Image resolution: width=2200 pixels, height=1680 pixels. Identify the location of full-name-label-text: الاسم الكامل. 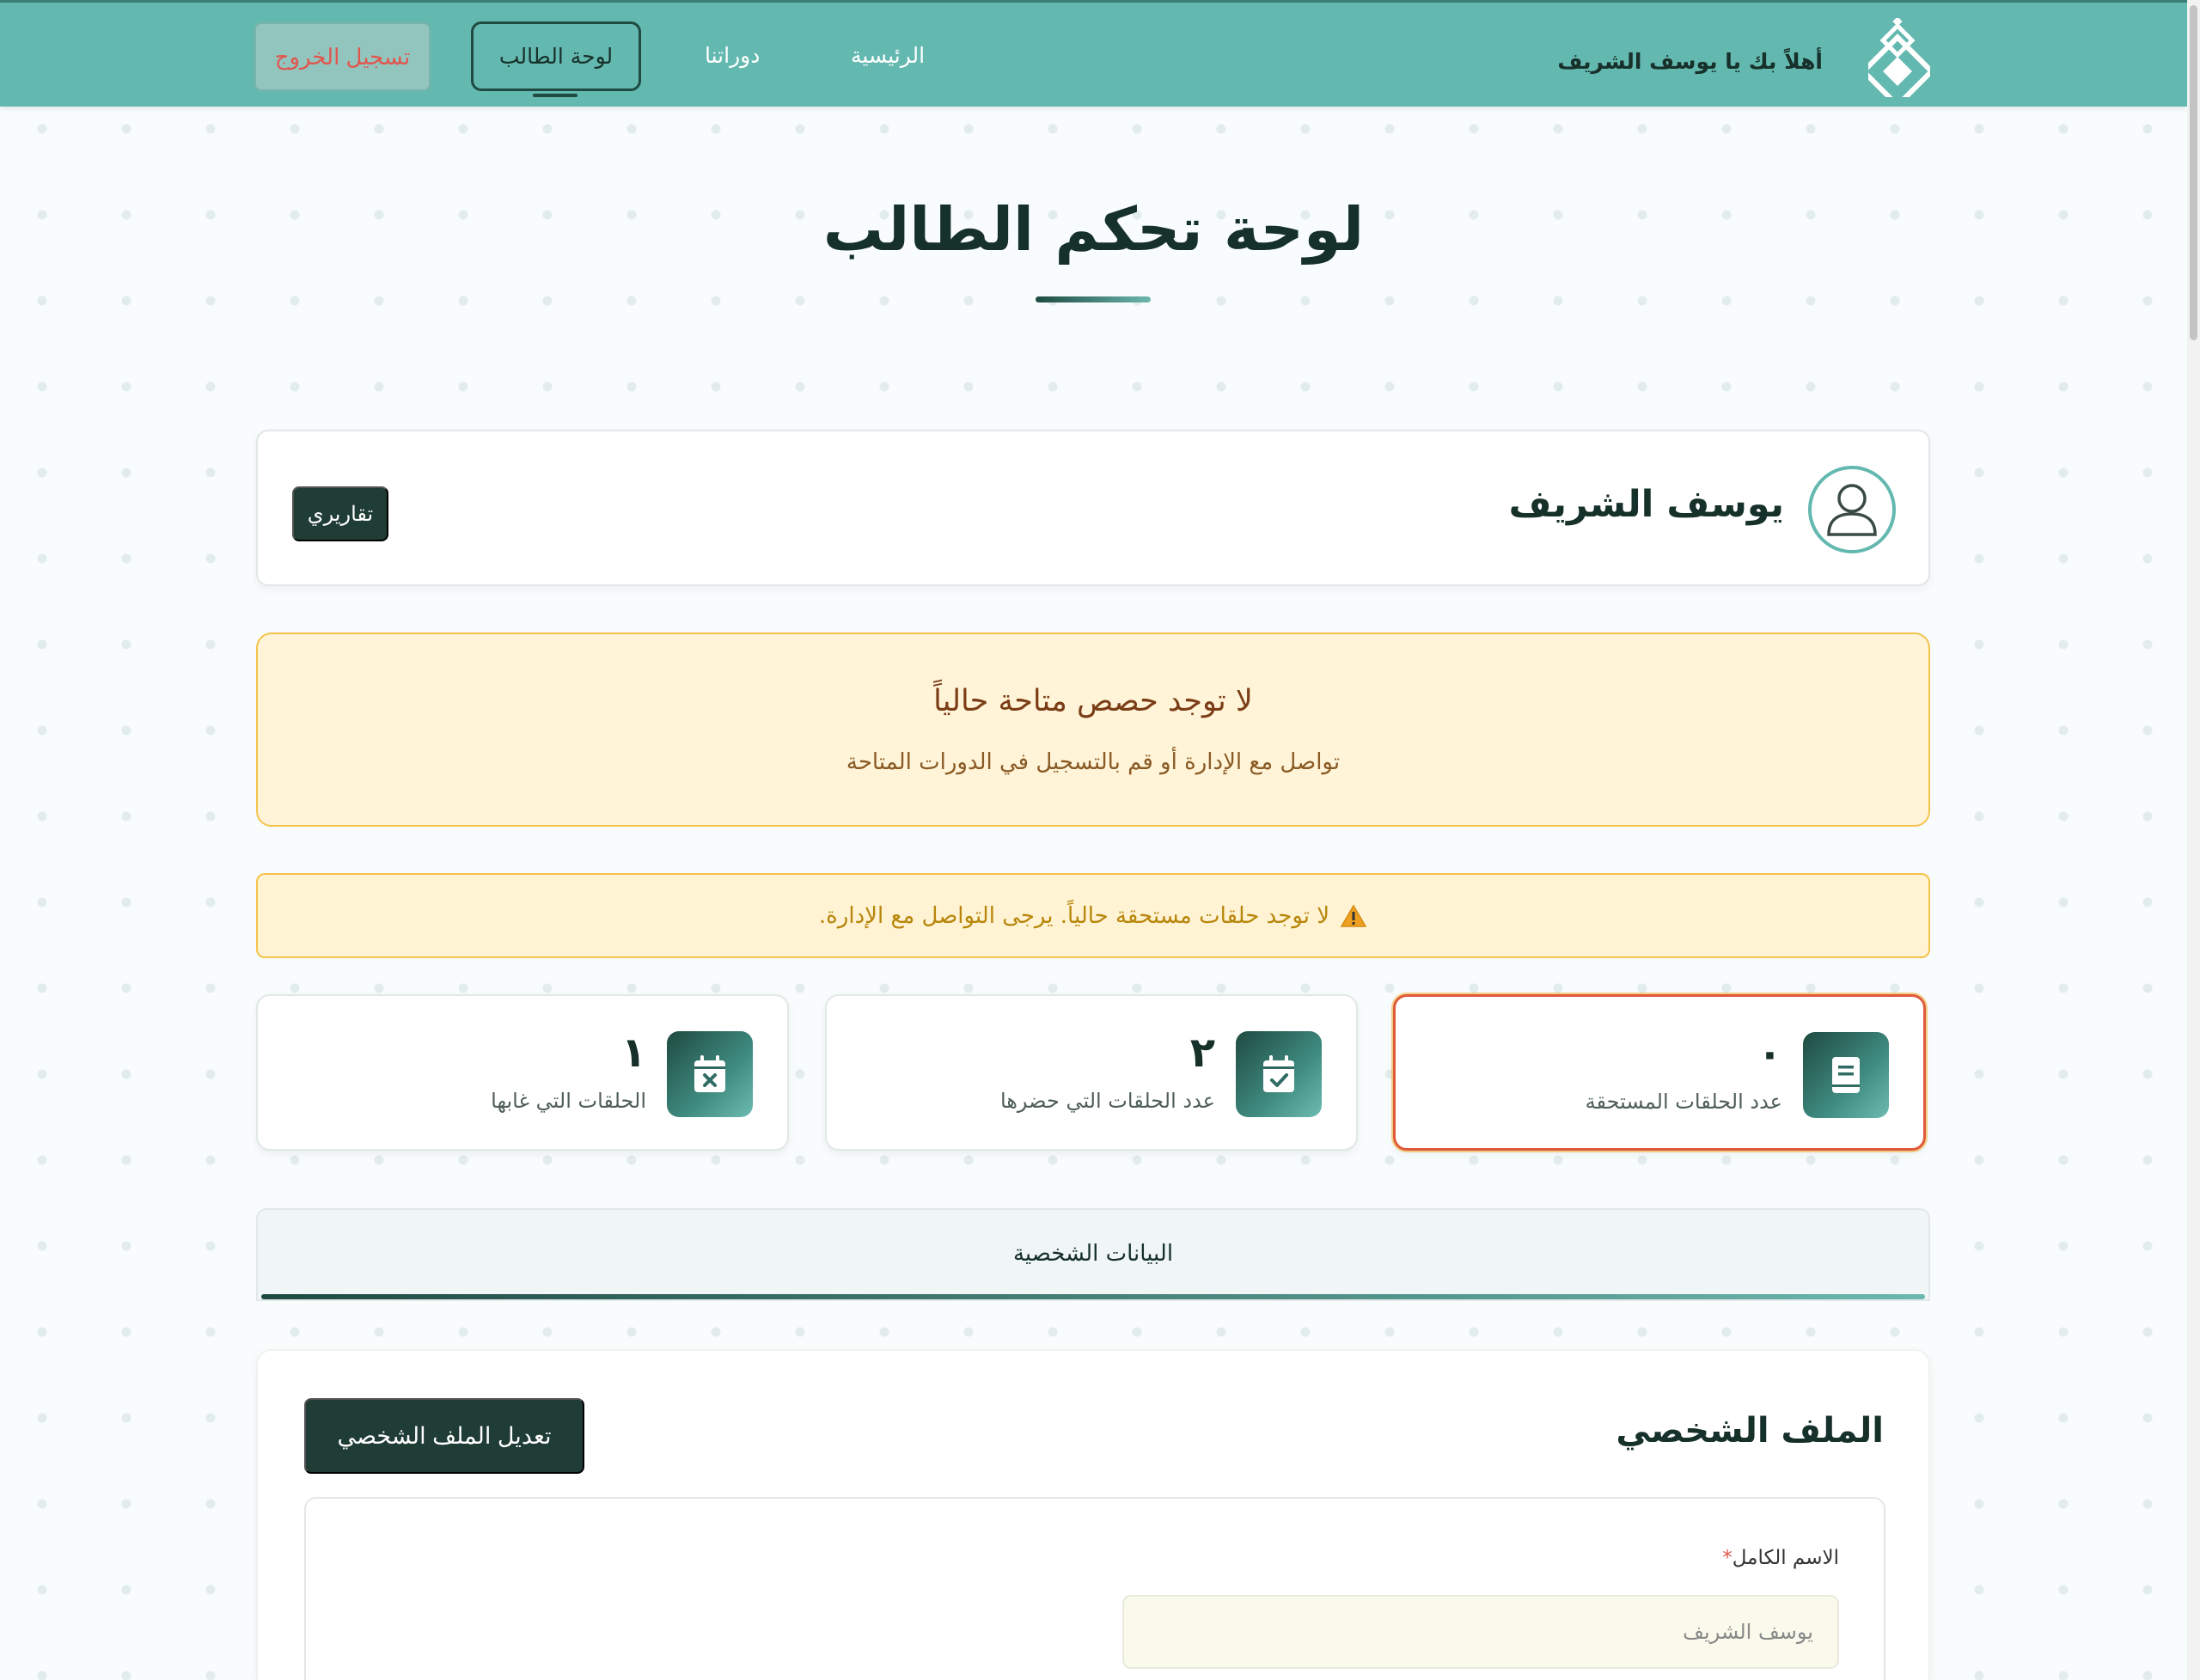
(1785, 1558).